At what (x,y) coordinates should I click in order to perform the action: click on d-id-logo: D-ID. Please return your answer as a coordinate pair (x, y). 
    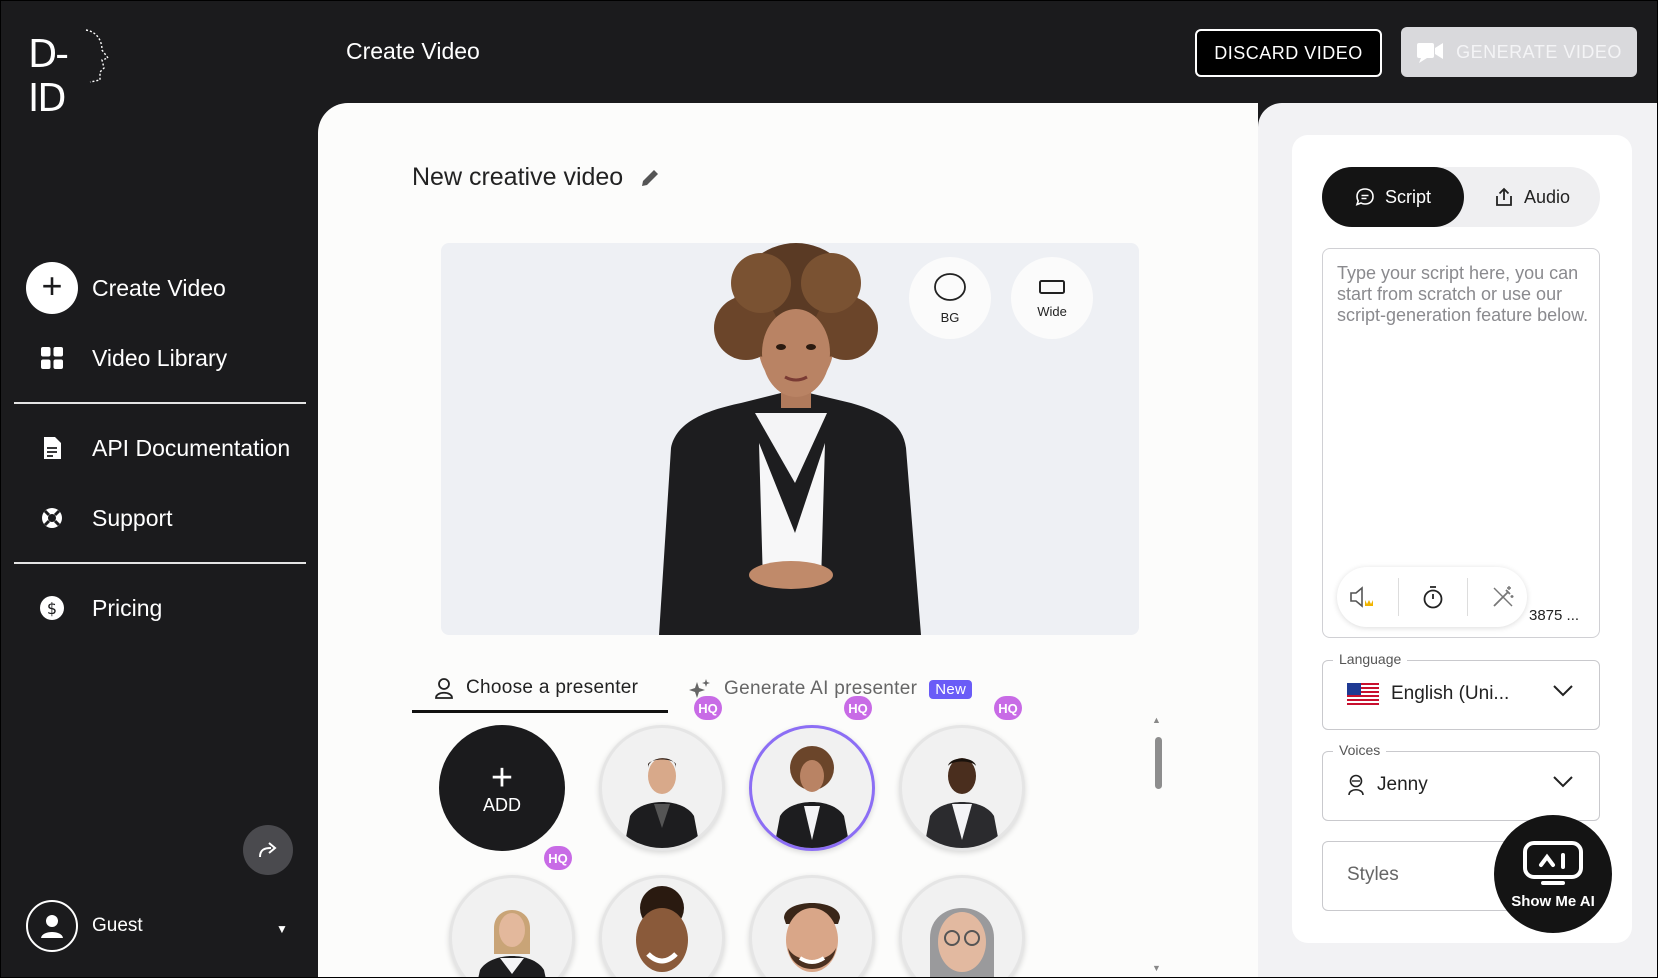
    Looking at the image, I should click on (69, 74).